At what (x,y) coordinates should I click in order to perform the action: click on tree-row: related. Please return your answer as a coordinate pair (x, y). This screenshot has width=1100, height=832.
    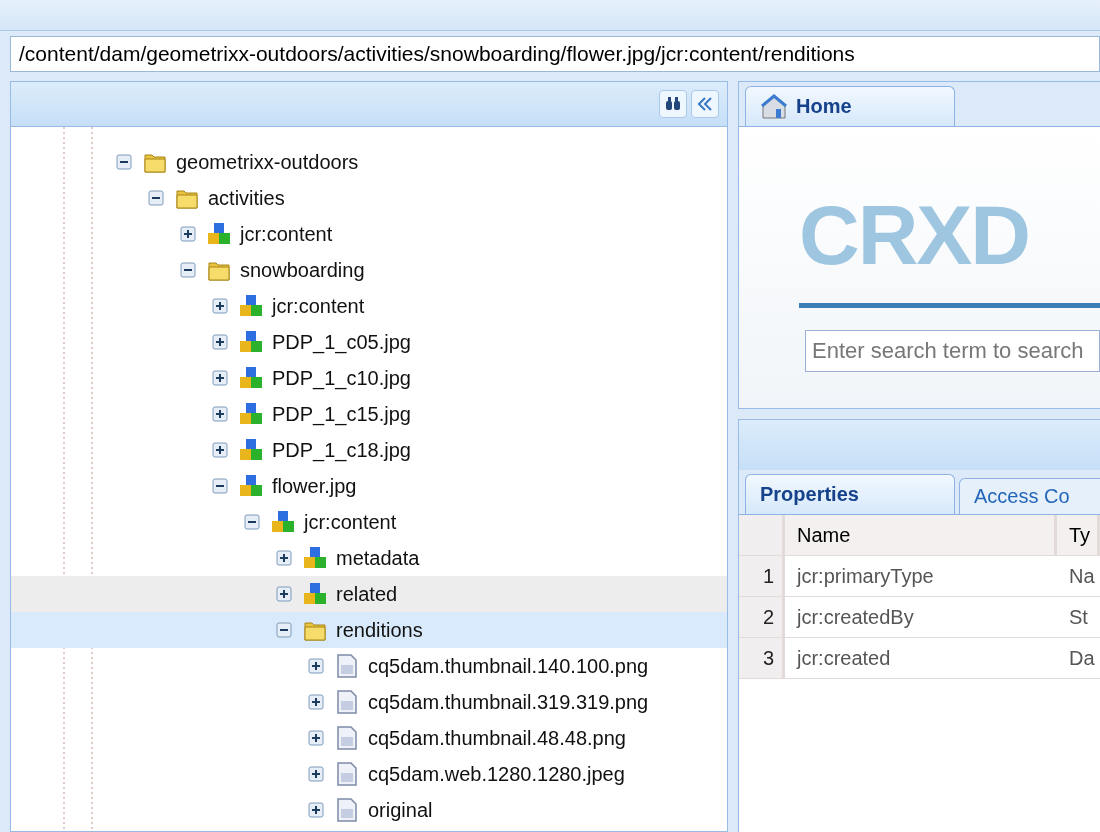
    Looking at the image, I should click on (369, 594).